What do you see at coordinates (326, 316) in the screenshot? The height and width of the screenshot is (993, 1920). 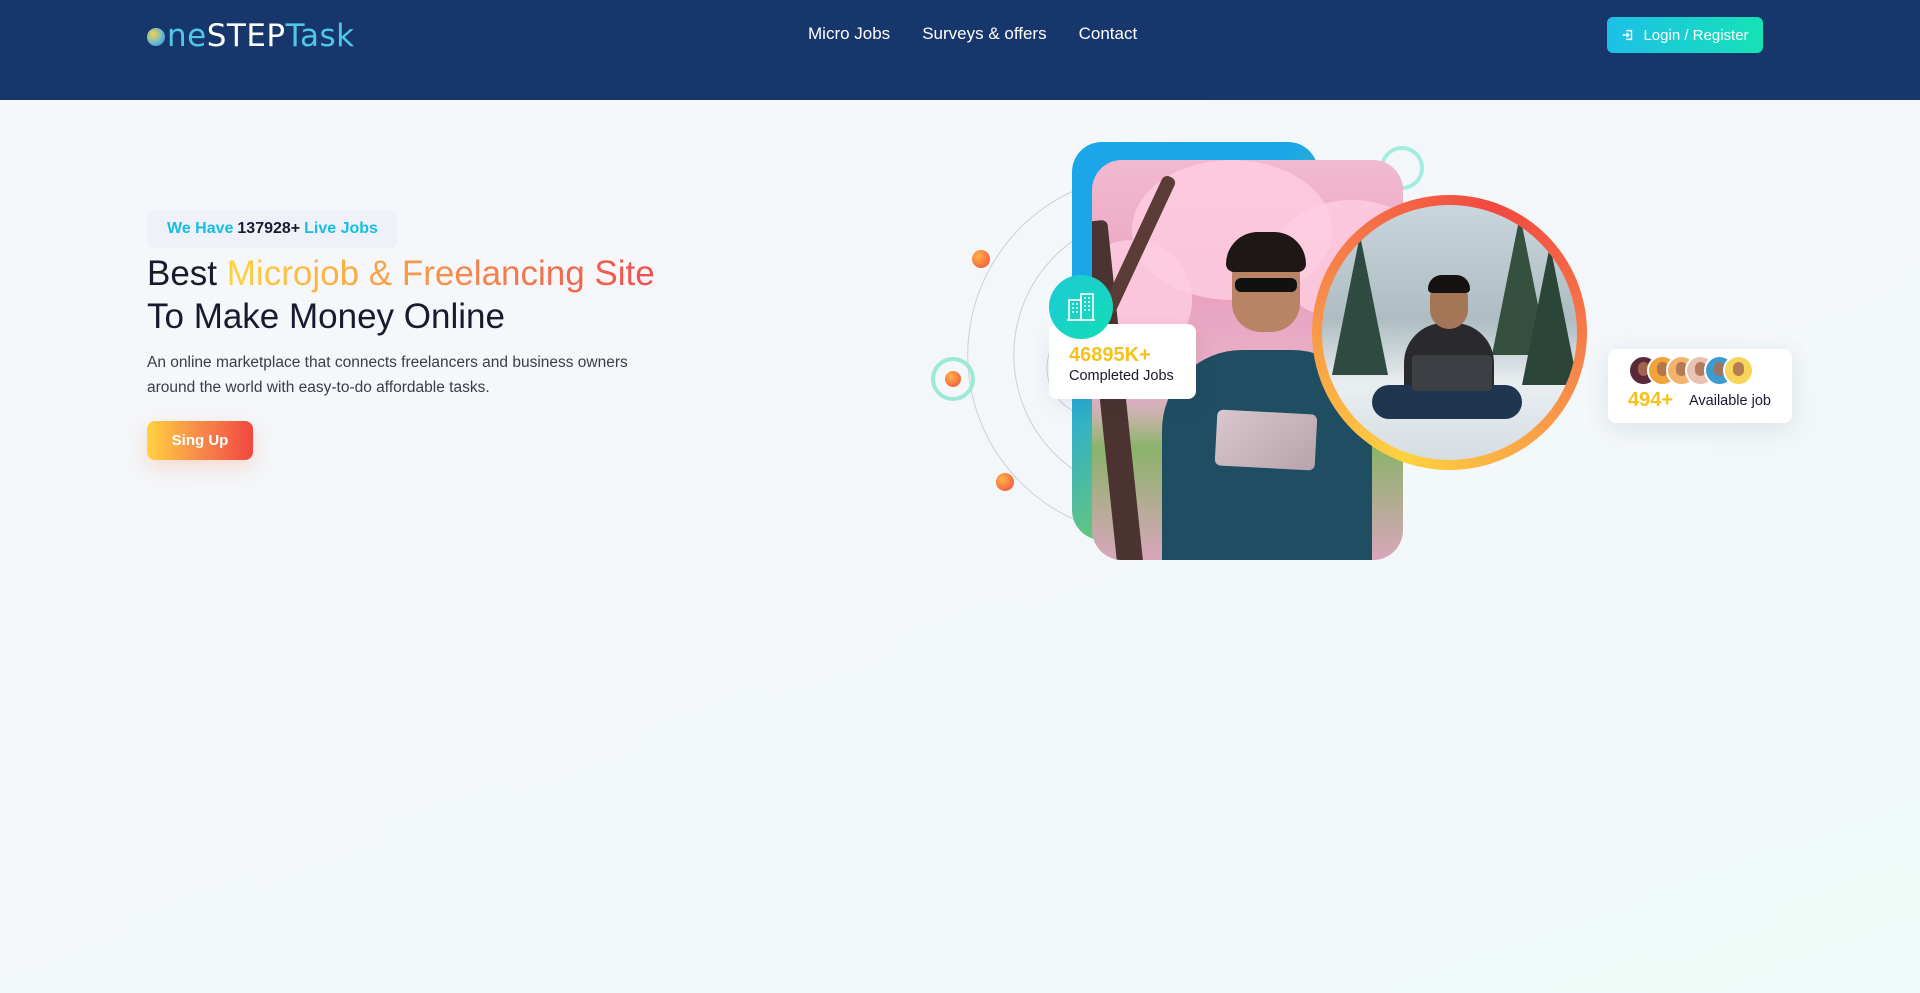 I see `hero-title-line-two: To Make Money Online` at bounding box center [326, 316].